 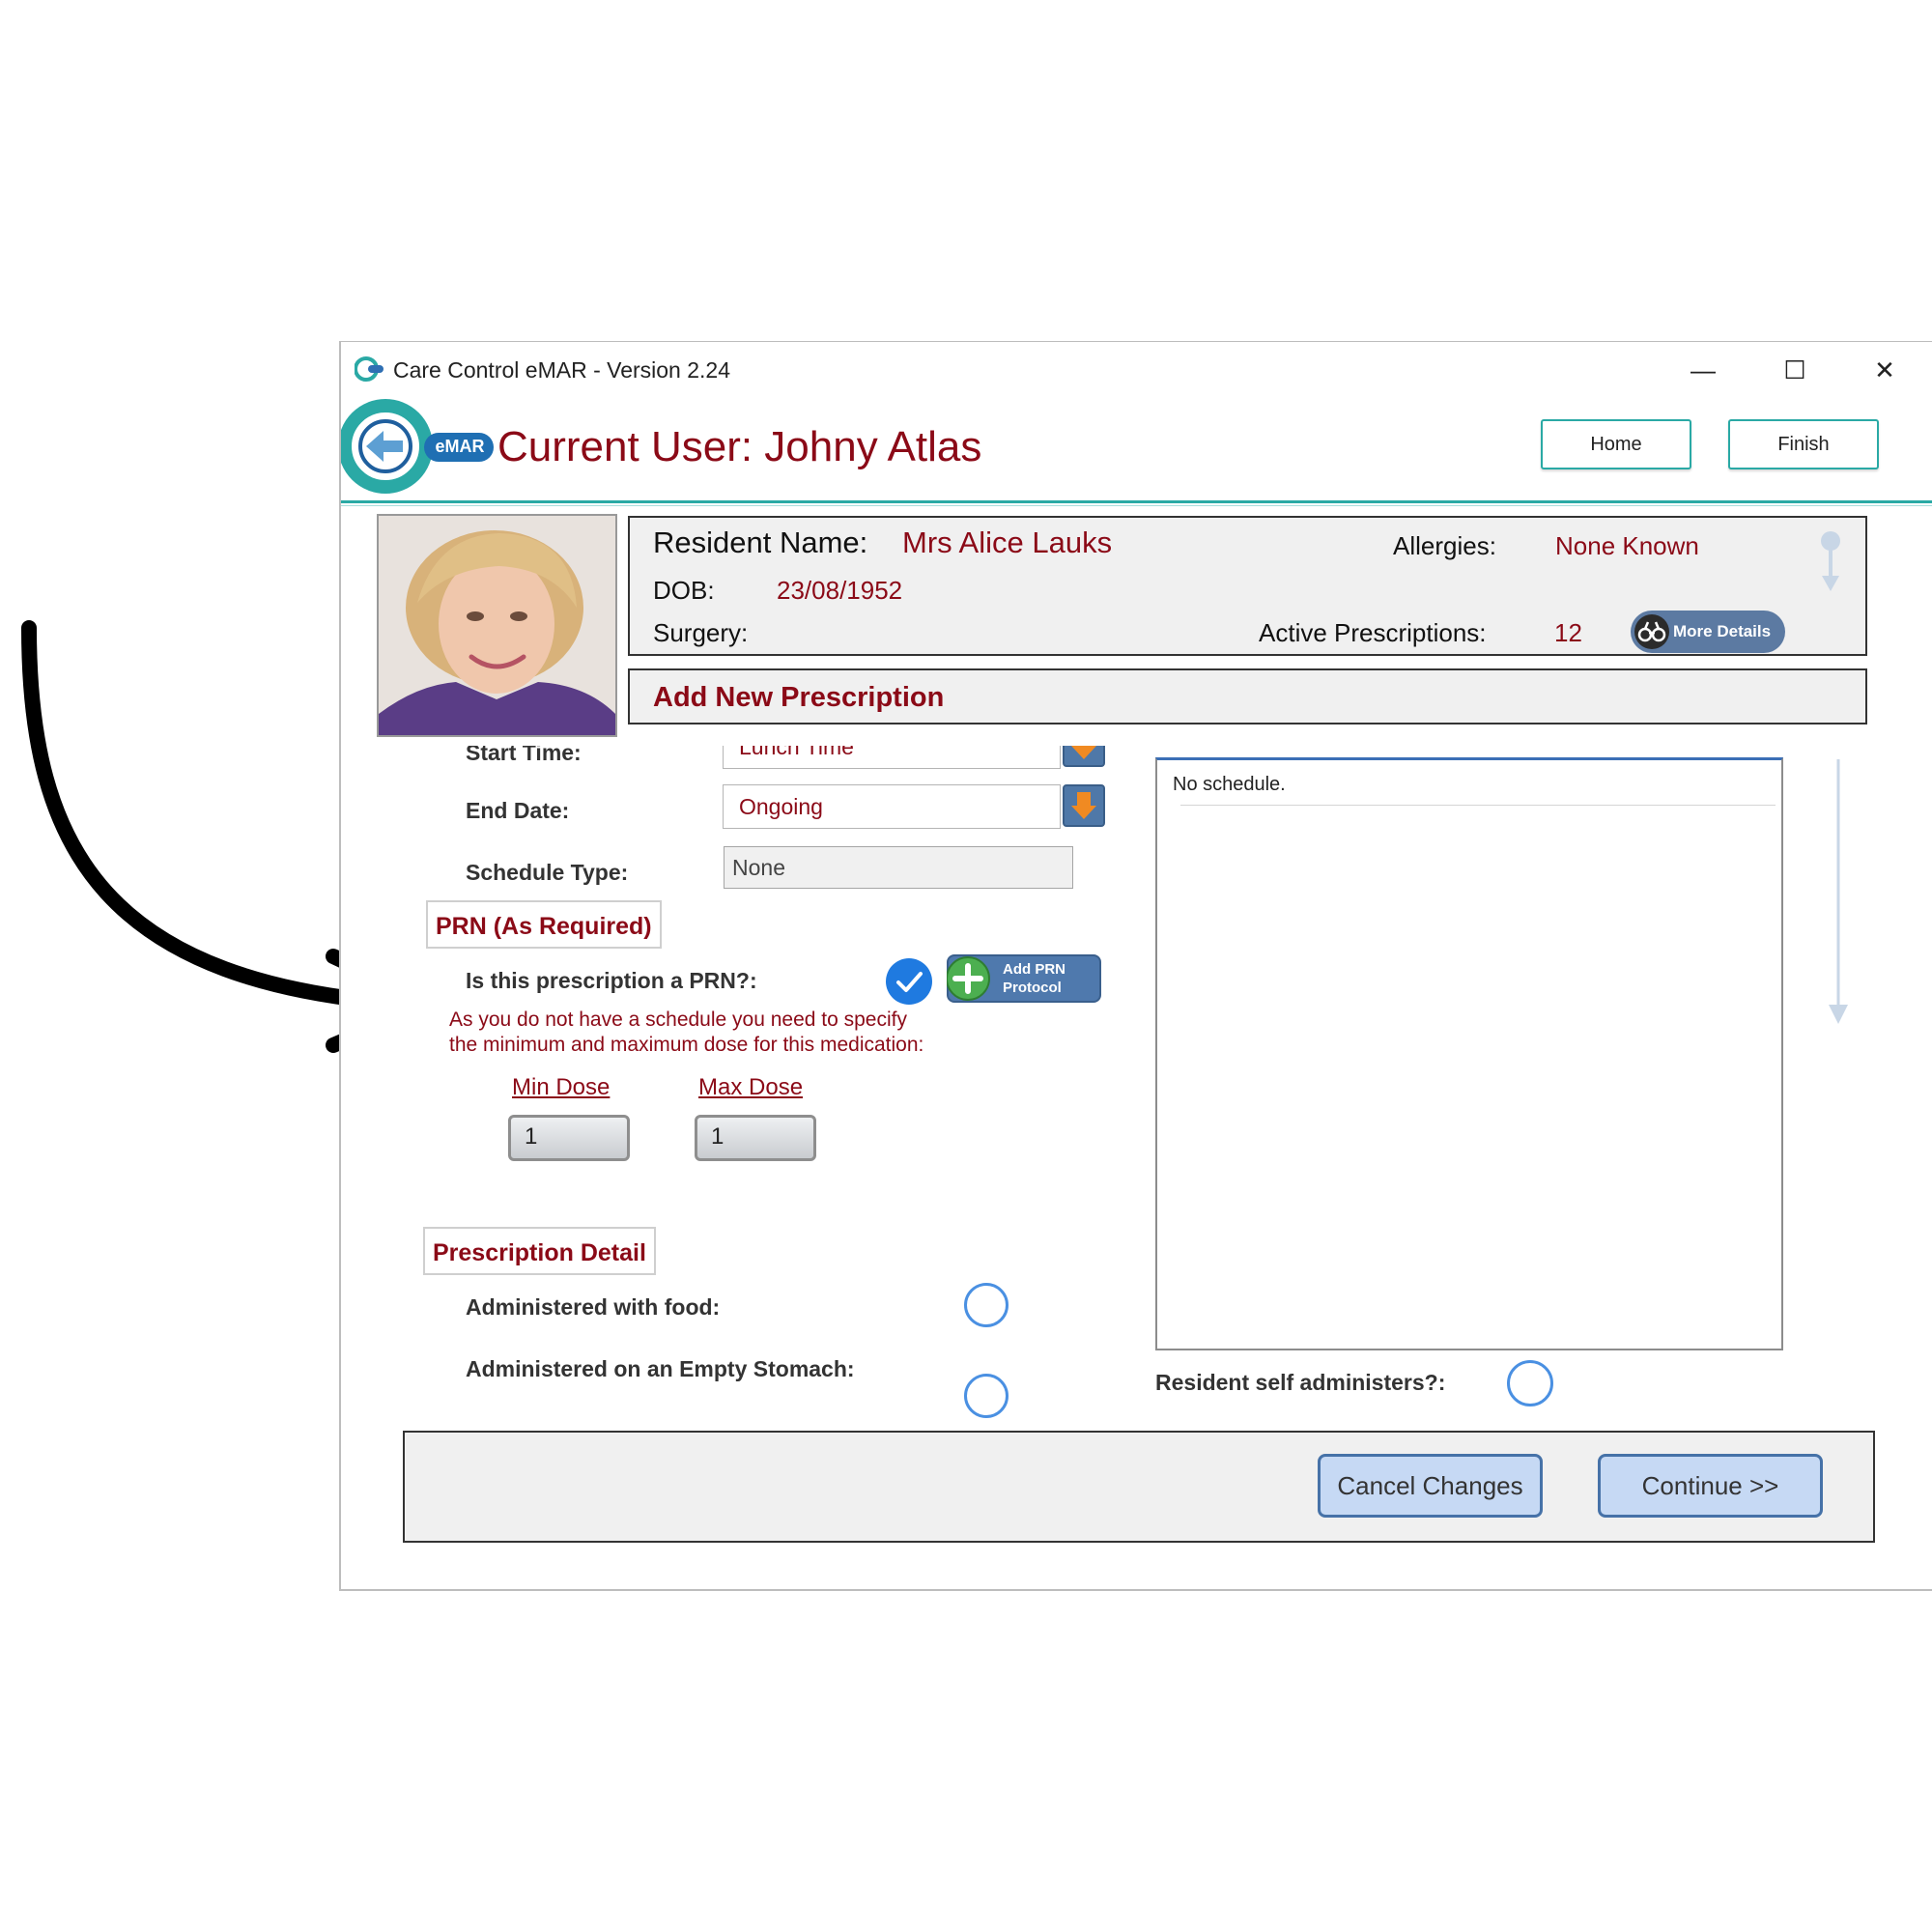 I want to click on active-prescriptions-value: 12, so click(x=1568, y=632).